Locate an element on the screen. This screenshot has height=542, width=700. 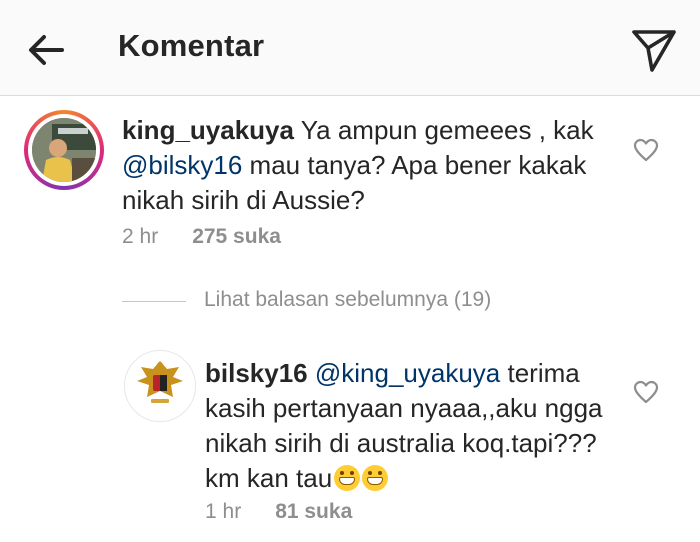
mention-link: @bilsky16 is located at coordinates (182, 165).